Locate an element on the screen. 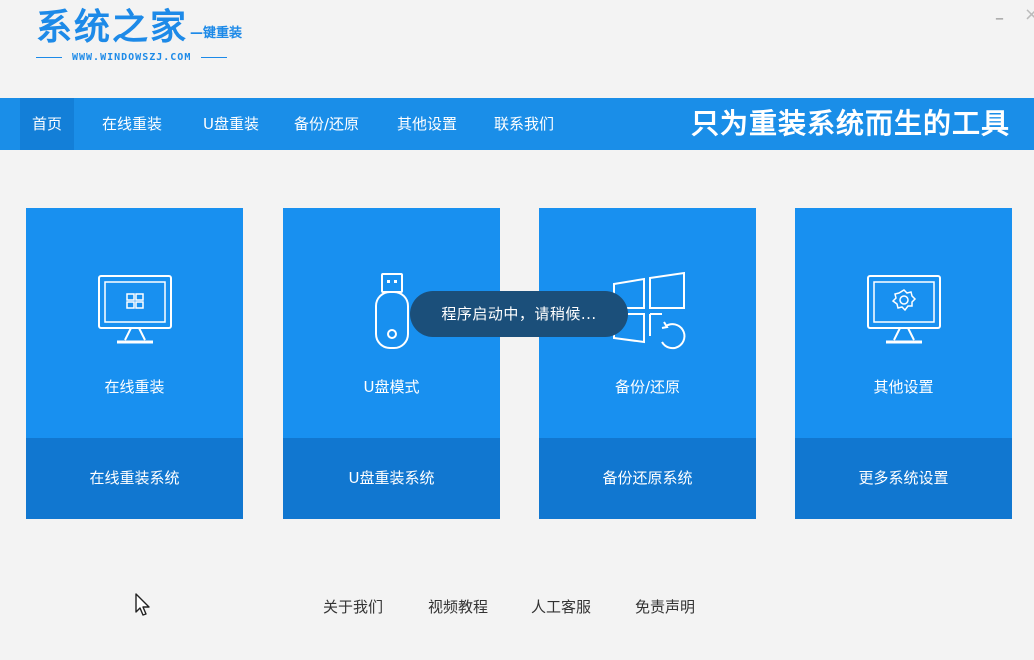 This screenshot has height=660, width=1034. logo-divider-right is located at coordinates (214, 57).